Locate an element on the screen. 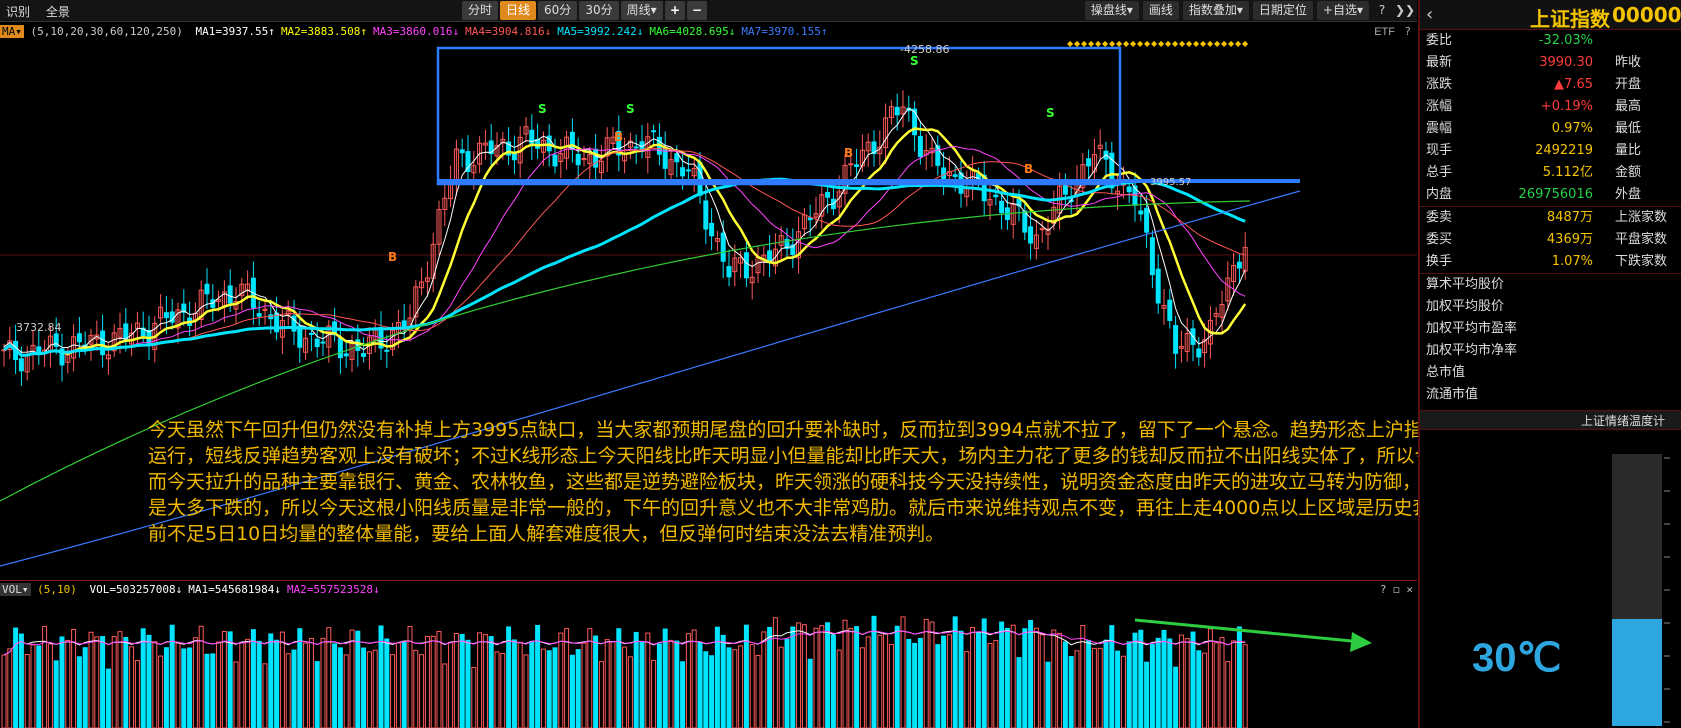  period-30min-button: 30分 is located at coordinates (599, 10).